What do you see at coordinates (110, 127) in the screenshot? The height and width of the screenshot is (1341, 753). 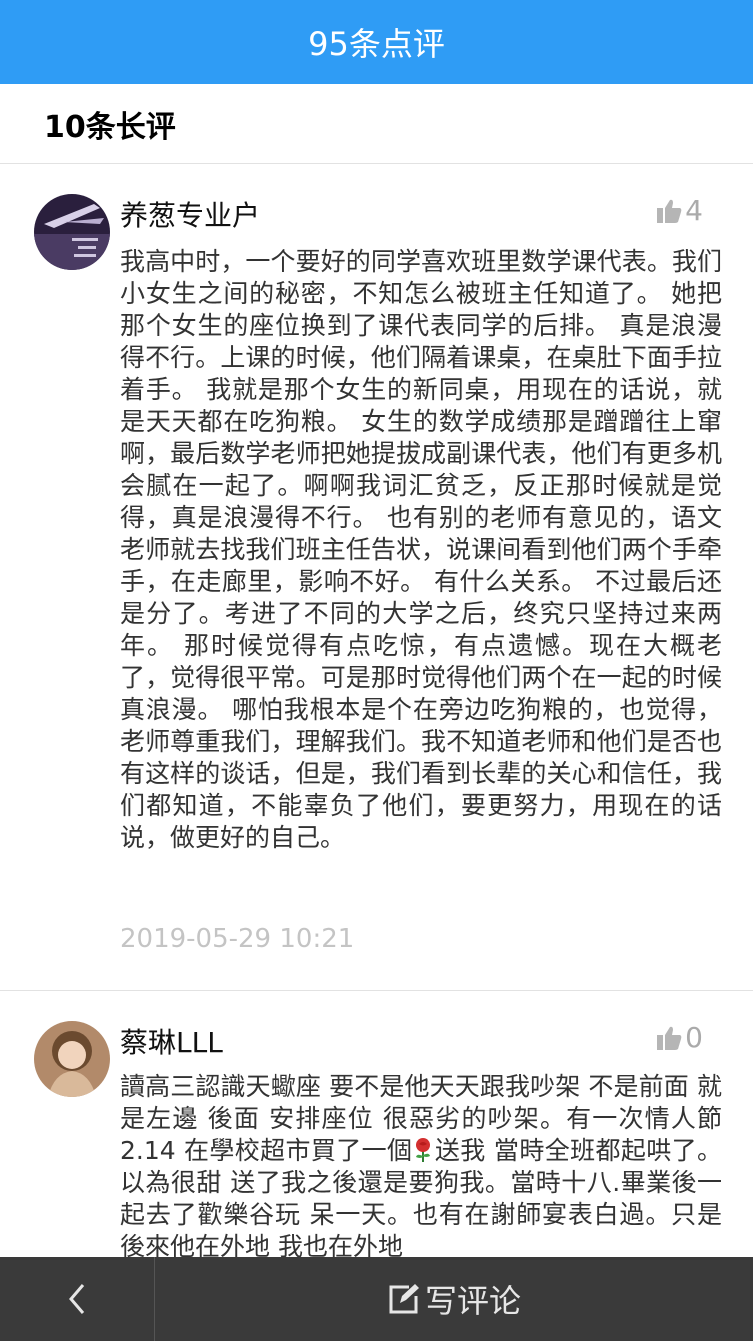 I see `section-title: 10条长评` at bounding box center [110, 127].